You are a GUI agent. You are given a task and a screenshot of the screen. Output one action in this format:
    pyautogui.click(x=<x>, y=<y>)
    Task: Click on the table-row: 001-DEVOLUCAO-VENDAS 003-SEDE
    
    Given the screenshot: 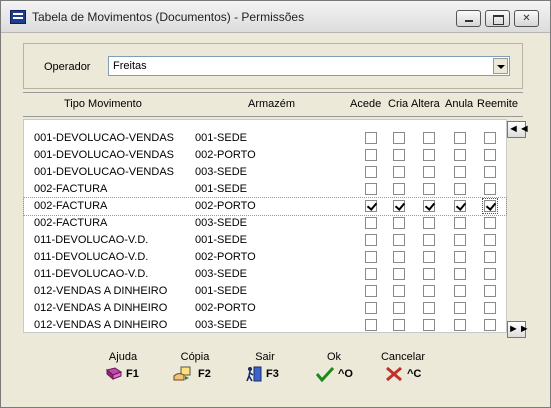 What is the action you would take?
    pyautogui.click(x=265, y=172)
    